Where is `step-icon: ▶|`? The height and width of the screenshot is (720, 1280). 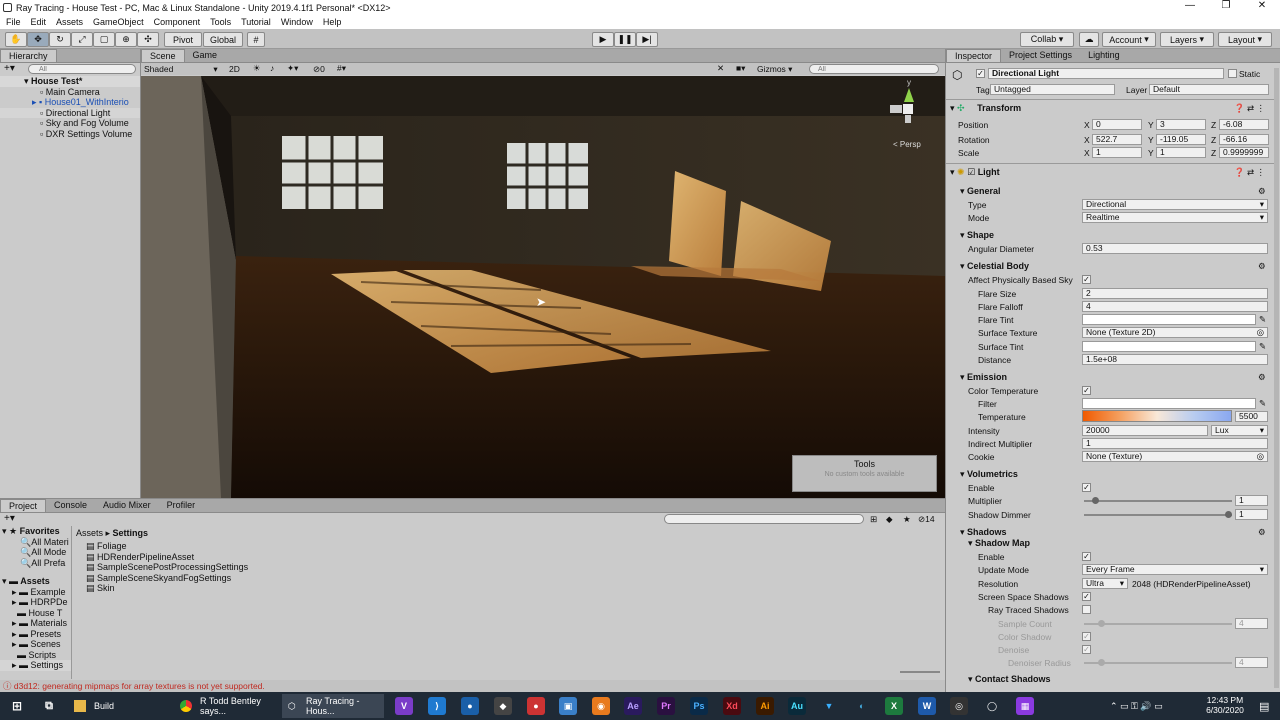 step-icon: ▶| is located at coordinates (647, 39).